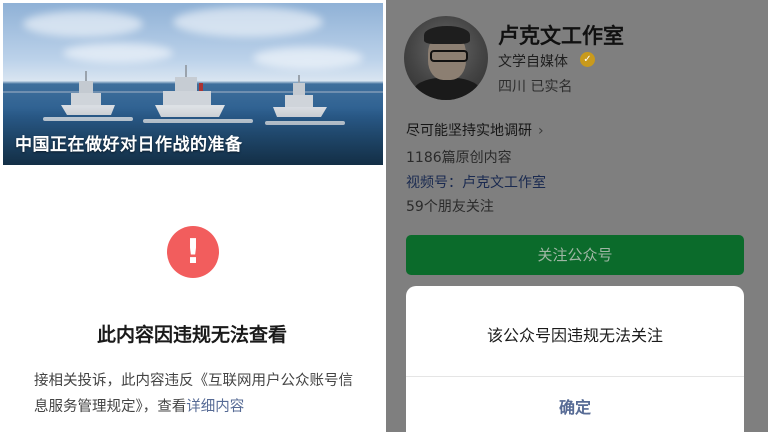 This screenshot has width=768, height=432. I want to click on account-location: 四川 已实名, so click(535, 87).